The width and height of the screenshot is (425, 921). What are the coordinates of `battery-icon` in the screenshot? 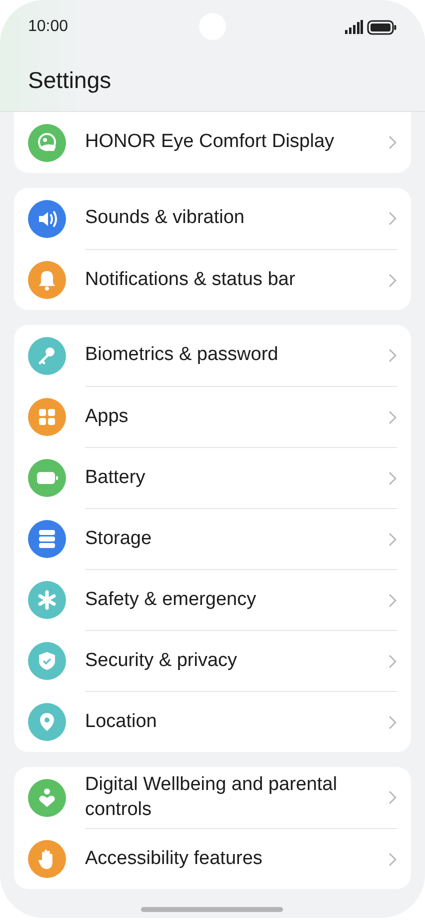 It's located at (382, 27).